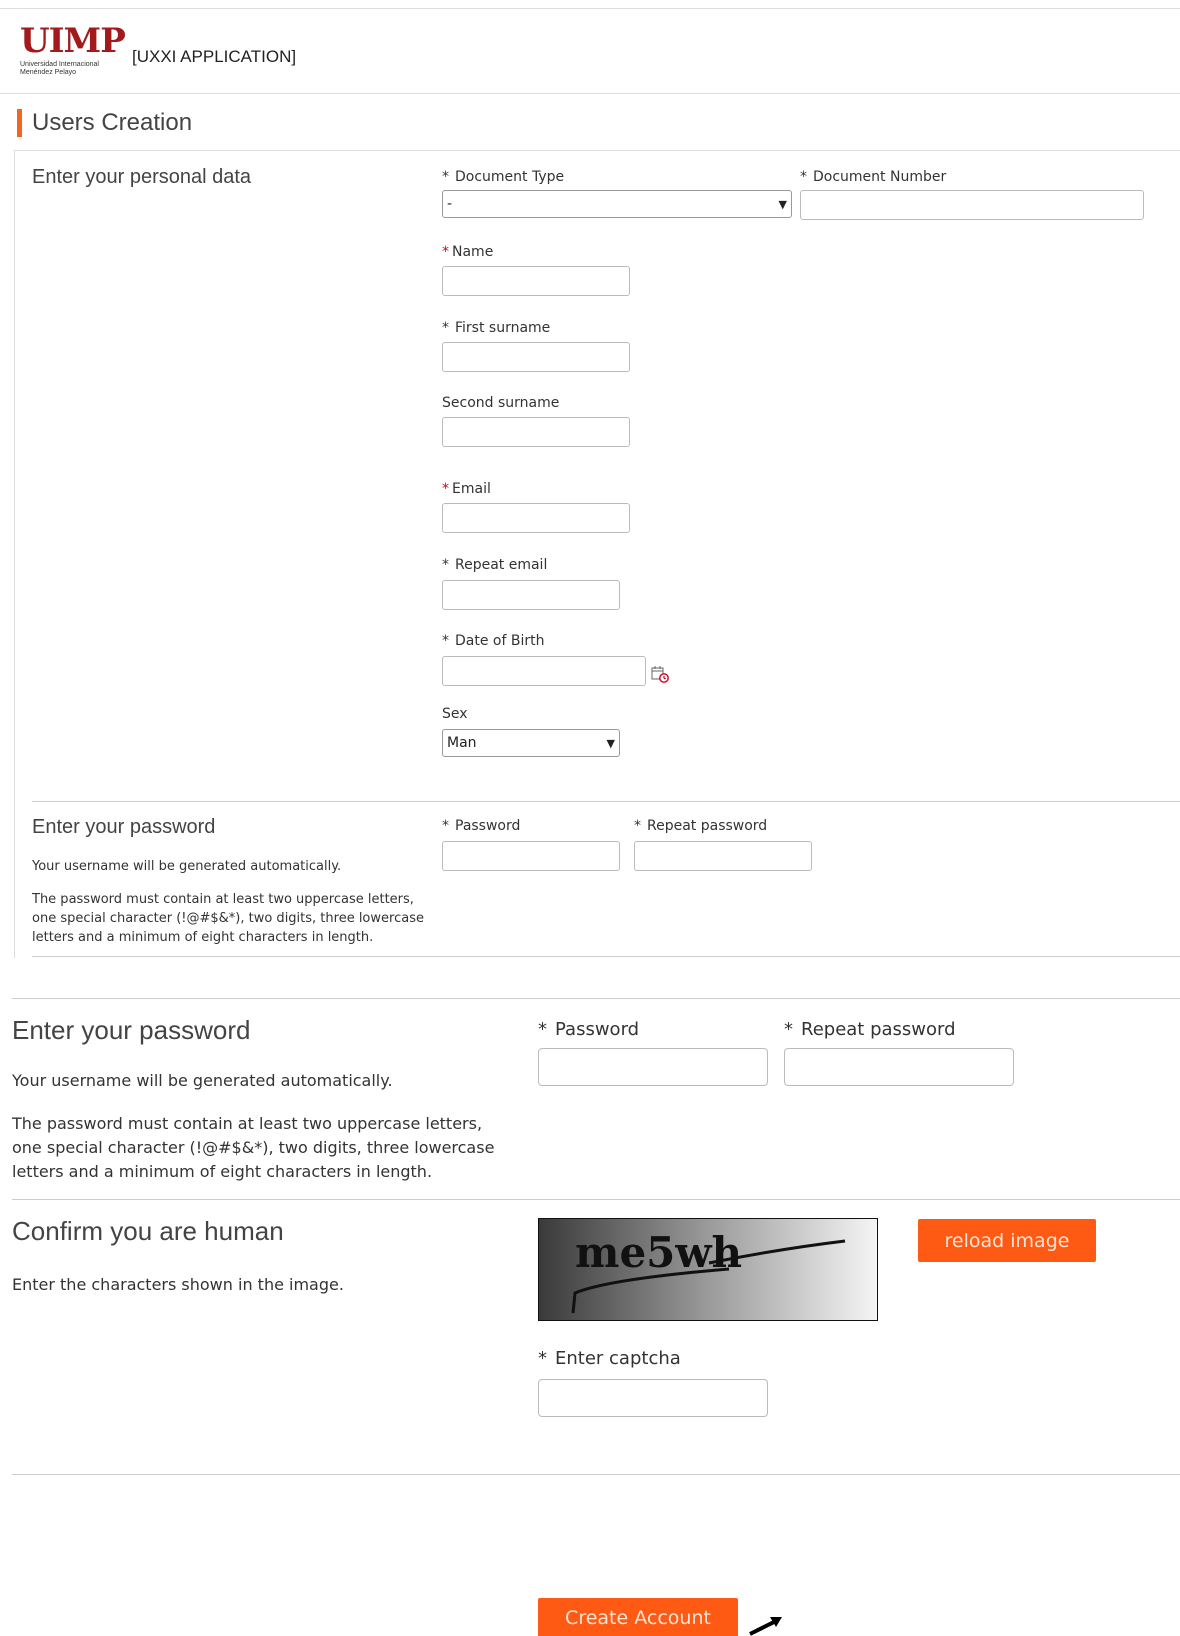 Image resolution: width=1180 pixels, height=1636 pixels. I want to click on password-label-large: * Password, so click(589, 1029).